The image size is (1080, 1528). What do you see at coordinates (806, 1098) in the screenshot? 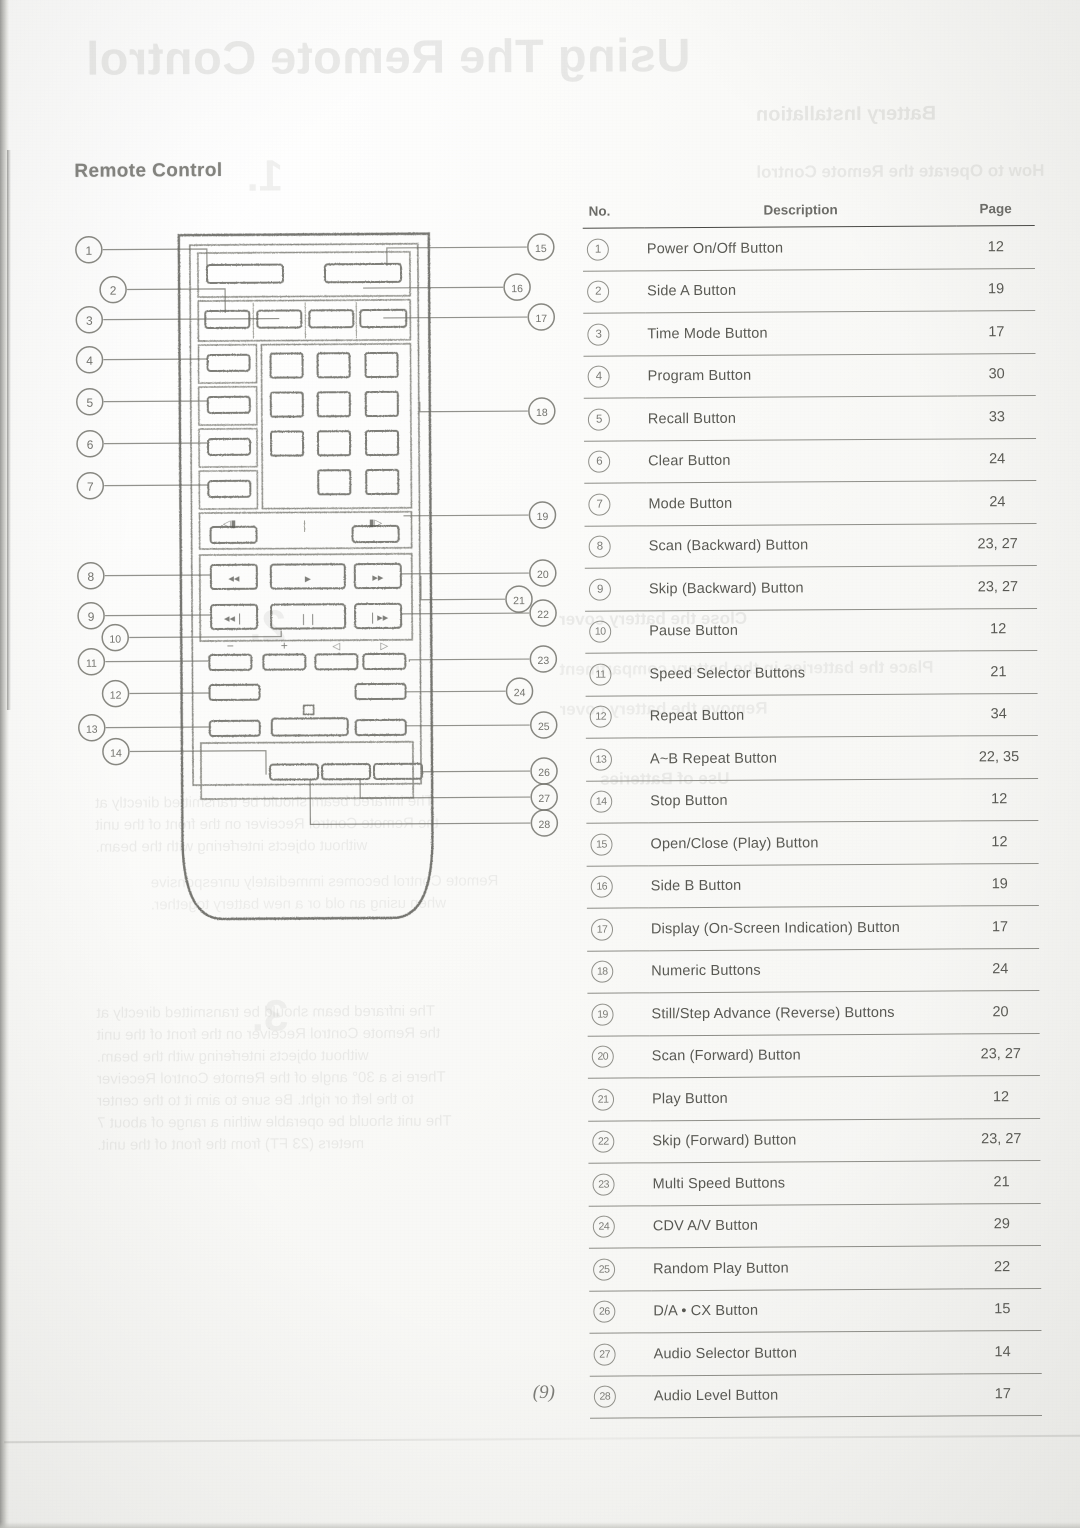
I see `row-description-cell: Play Button` at bounding box center [806, 1098].